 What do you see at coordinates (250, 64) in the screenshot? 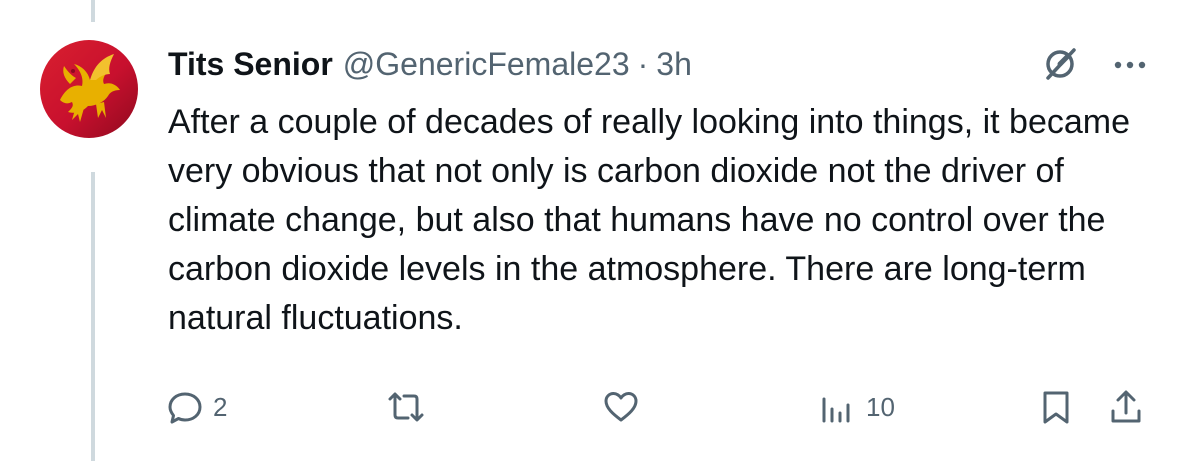
I see `display-name: Tits Senior` at bounding box center [250, 64].